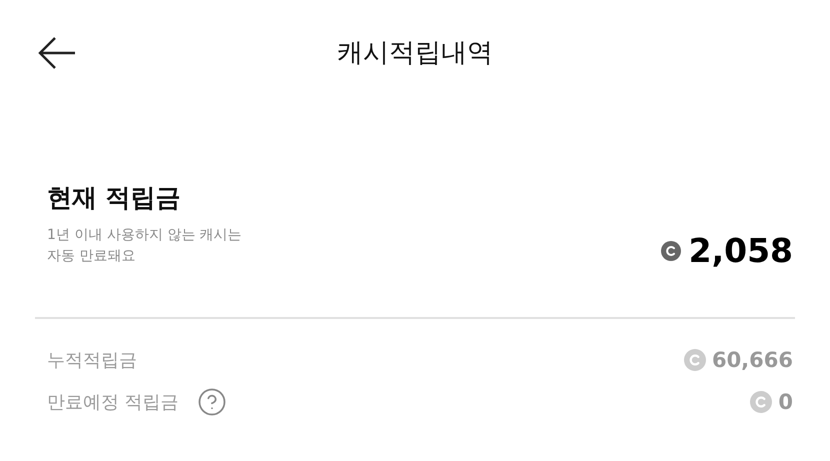  I want to click on back-button, so click(58, 53).